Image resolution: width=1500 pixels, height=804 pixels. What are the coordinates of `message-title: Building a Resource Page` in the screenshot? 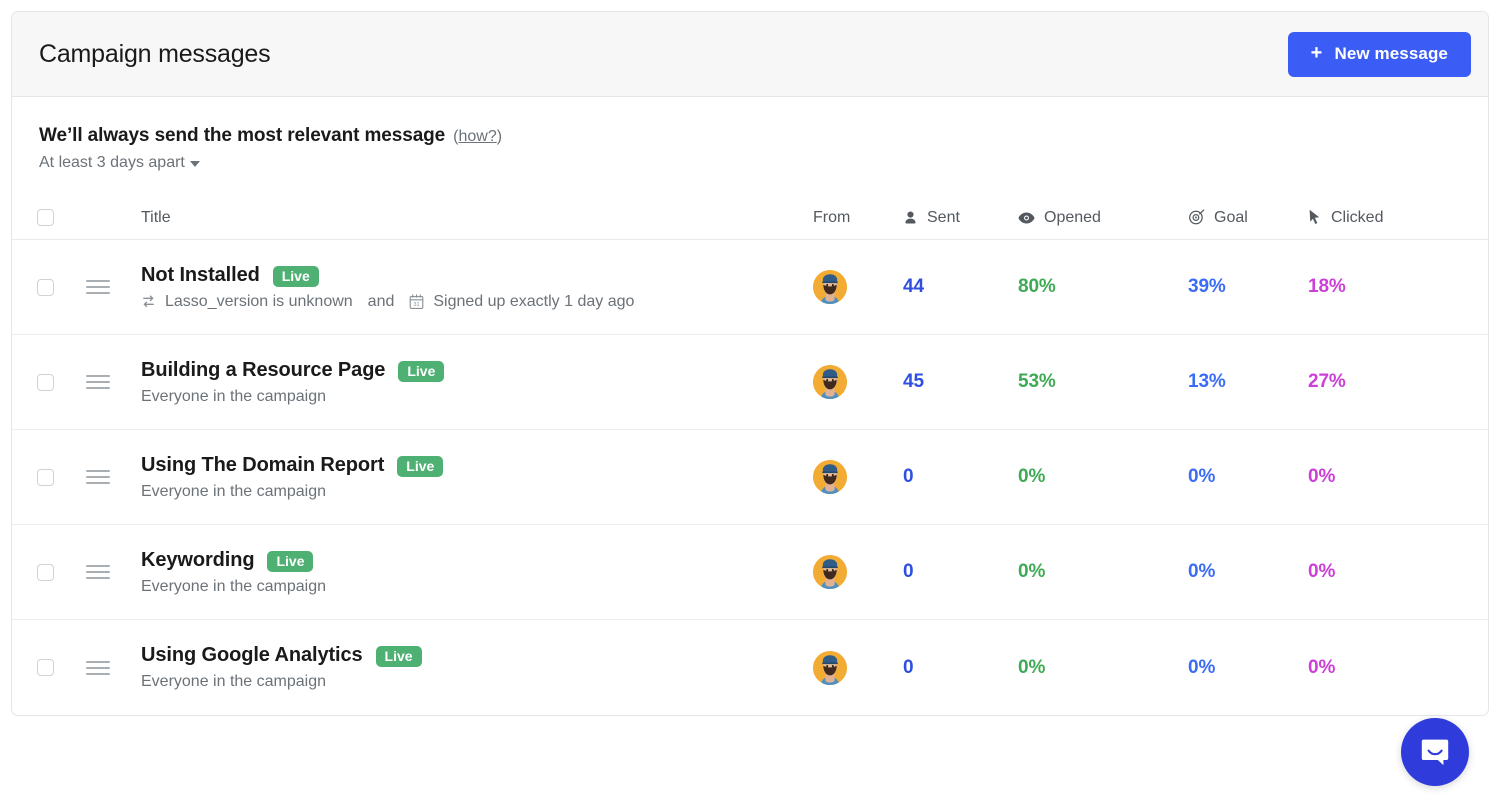 It's located at (263, 370).